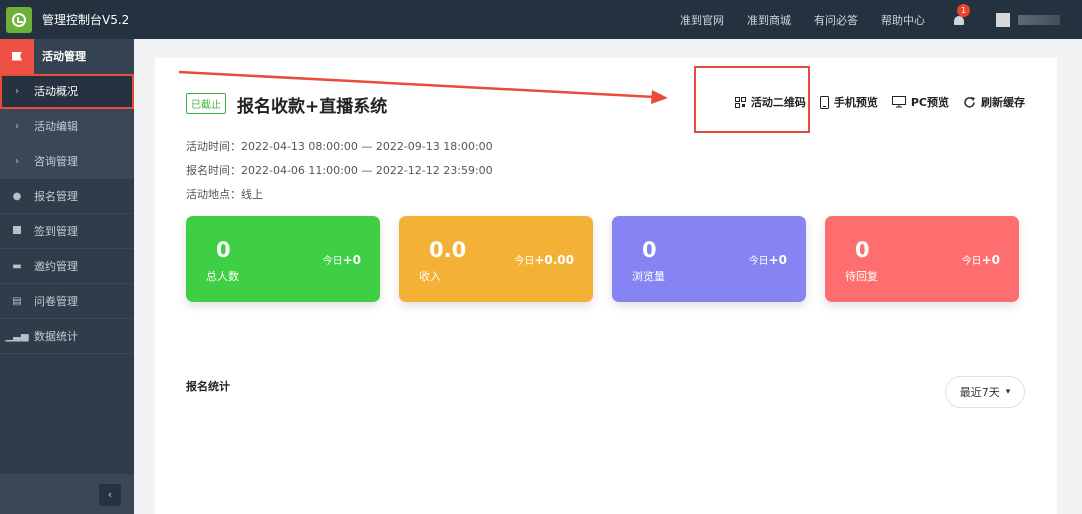 The height and width of the screenshot is (514, 1082). I want to click on pc-preview-button: PC预览, so click(920, 102).